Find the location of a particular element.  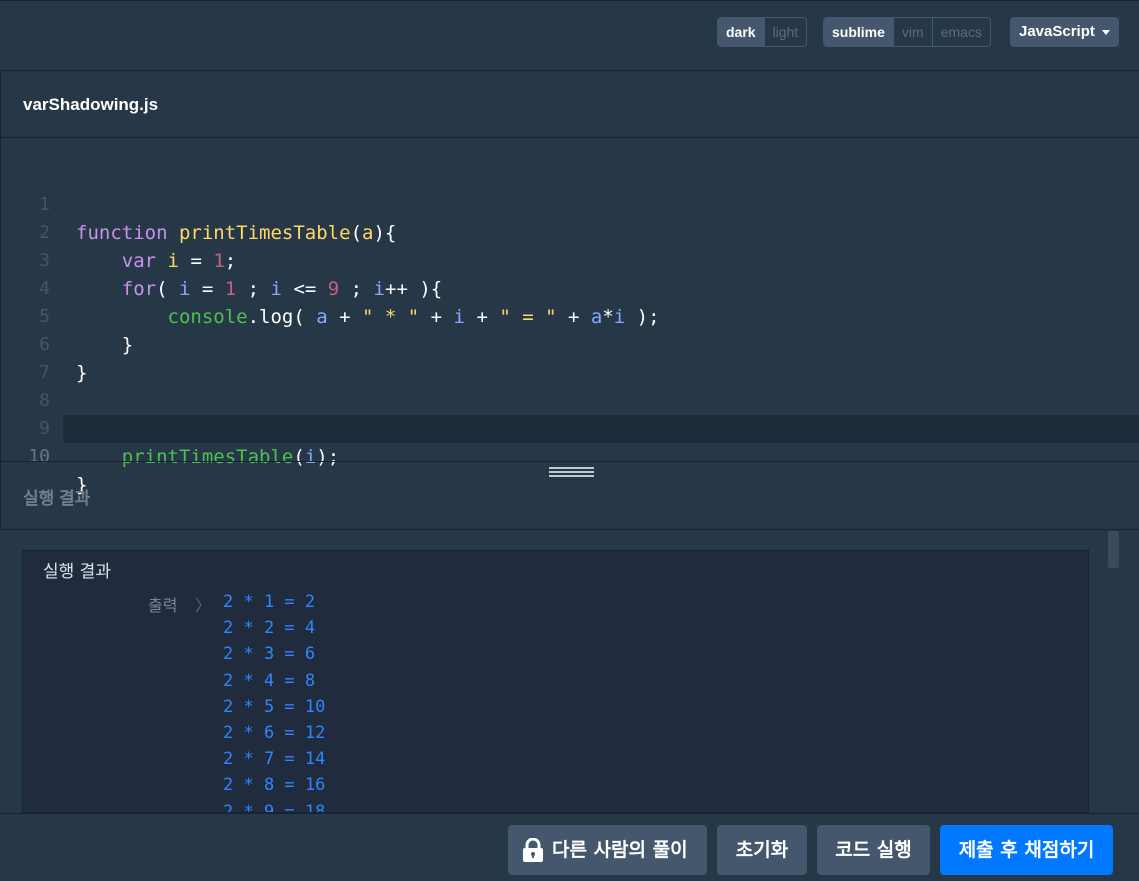

editor-toolbar: dark light sublime vim emacs JavaScript is located at coordinates (569, 35).